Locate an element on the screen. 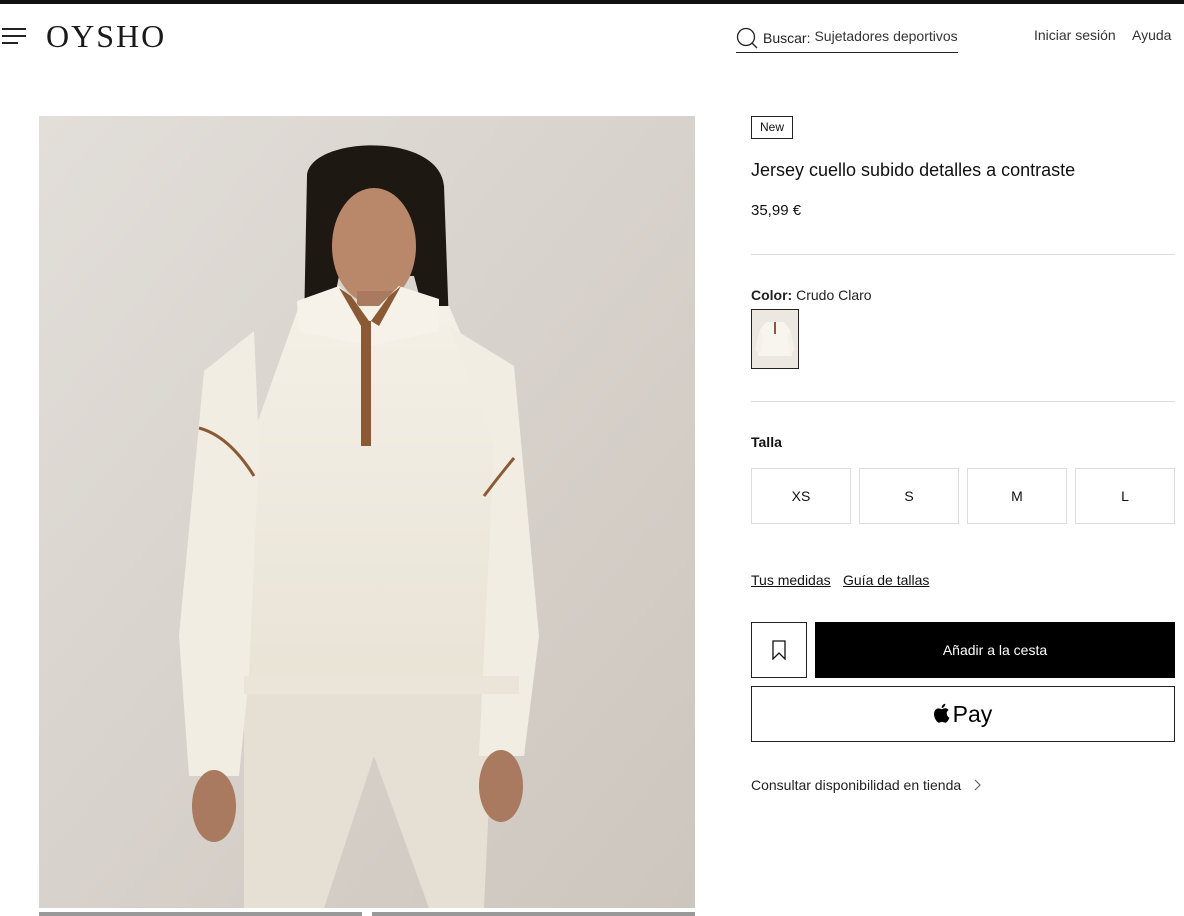  thumbnail-strip-right is located at coordinates (533, 914).